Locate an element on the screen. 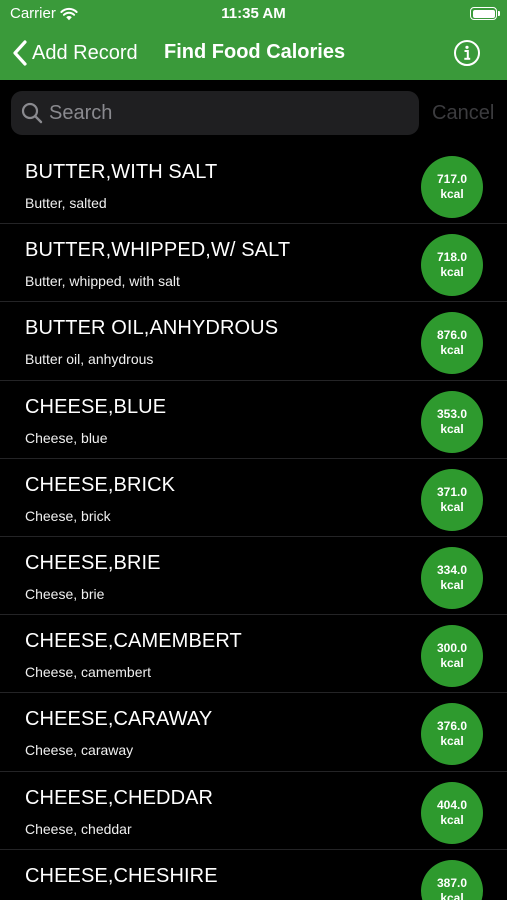 The width and height of the screenshot is (507, 900). calorie-badge: 376.0 kcal is located at coordinates (452, 734).